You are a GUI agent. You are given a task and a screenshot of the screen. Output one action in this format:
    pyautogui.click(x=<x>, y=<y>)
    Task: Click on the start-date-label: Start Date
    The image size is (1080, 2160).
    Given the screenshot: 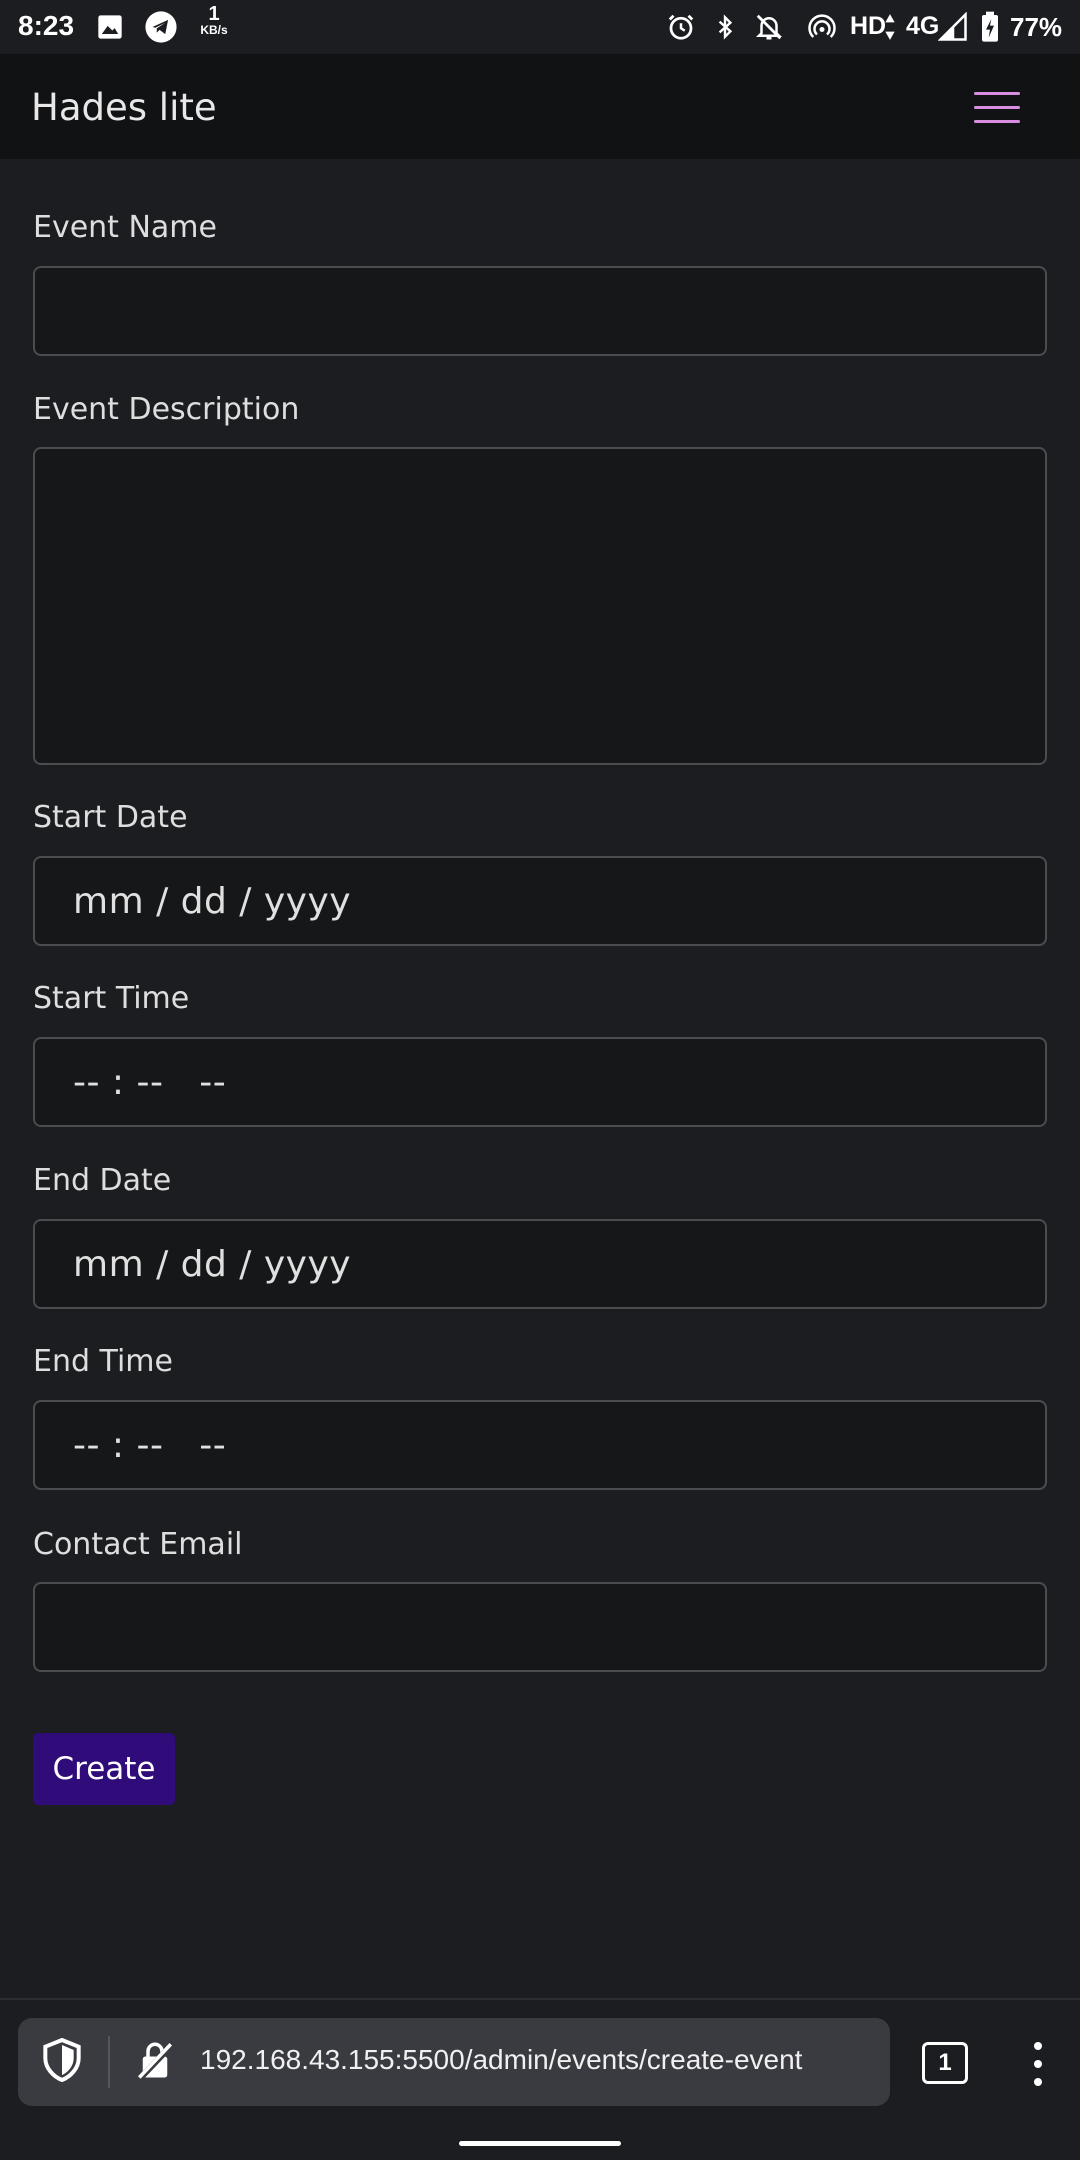 What is the action you would take?
    pyautogui.click(x=110, y=817)
    